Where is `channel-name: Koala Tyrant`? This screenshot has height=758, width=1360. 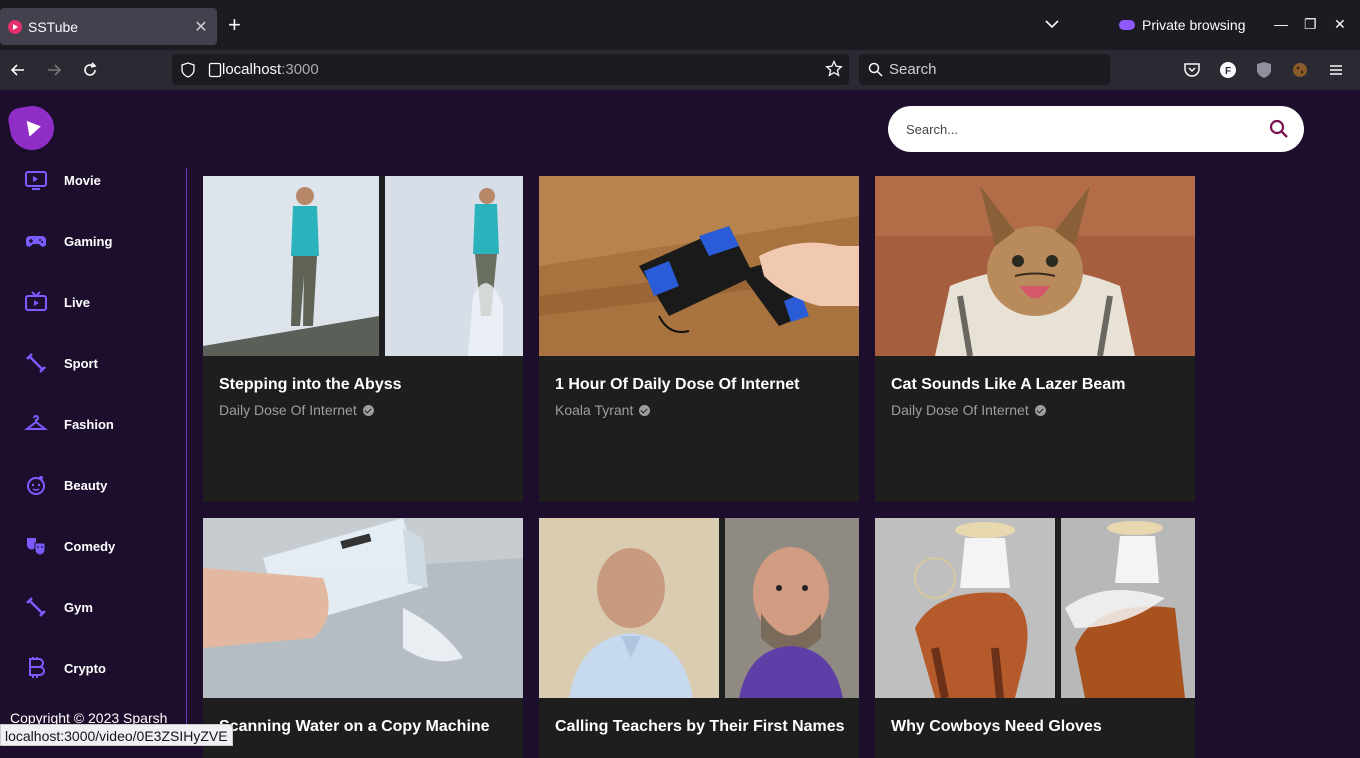 channel-name: Koala Tyrant is located at coordinates (603, 410).